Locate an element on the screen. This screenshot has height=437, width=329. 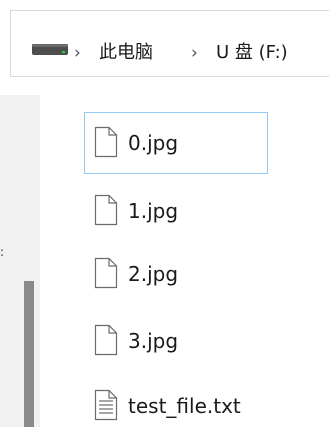
file-name: 0.jpg is located at coordinates (153, 143).